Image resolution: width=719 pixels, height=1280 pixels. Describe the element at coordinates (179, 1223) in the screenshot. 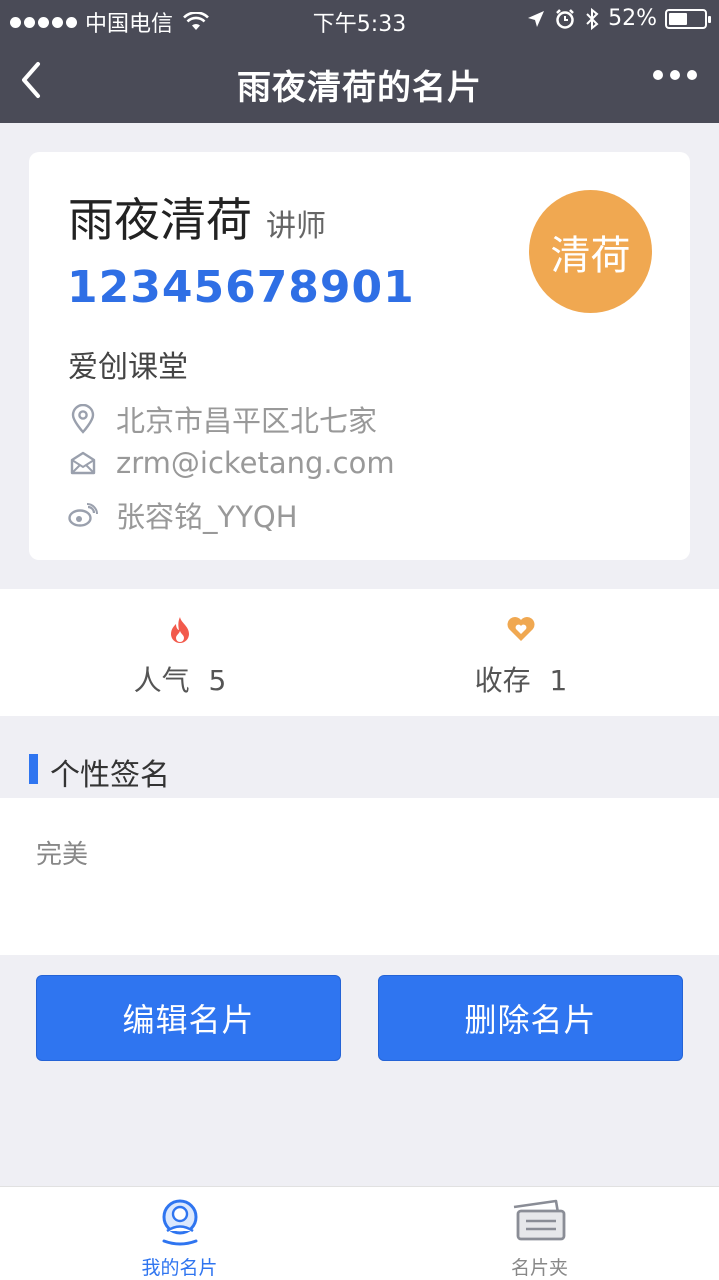

I see `user-card-icon` at that location.